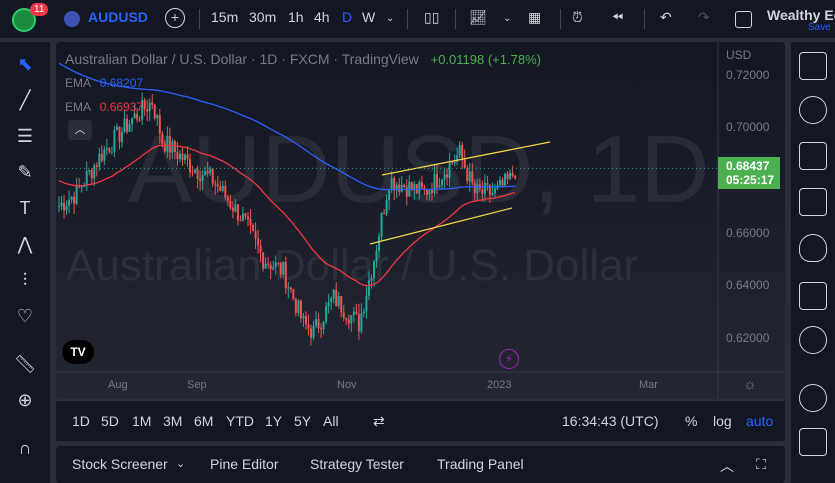 The height and width of the screenshot is (483, 835). I want to click on news-icon, so click(813, 156).